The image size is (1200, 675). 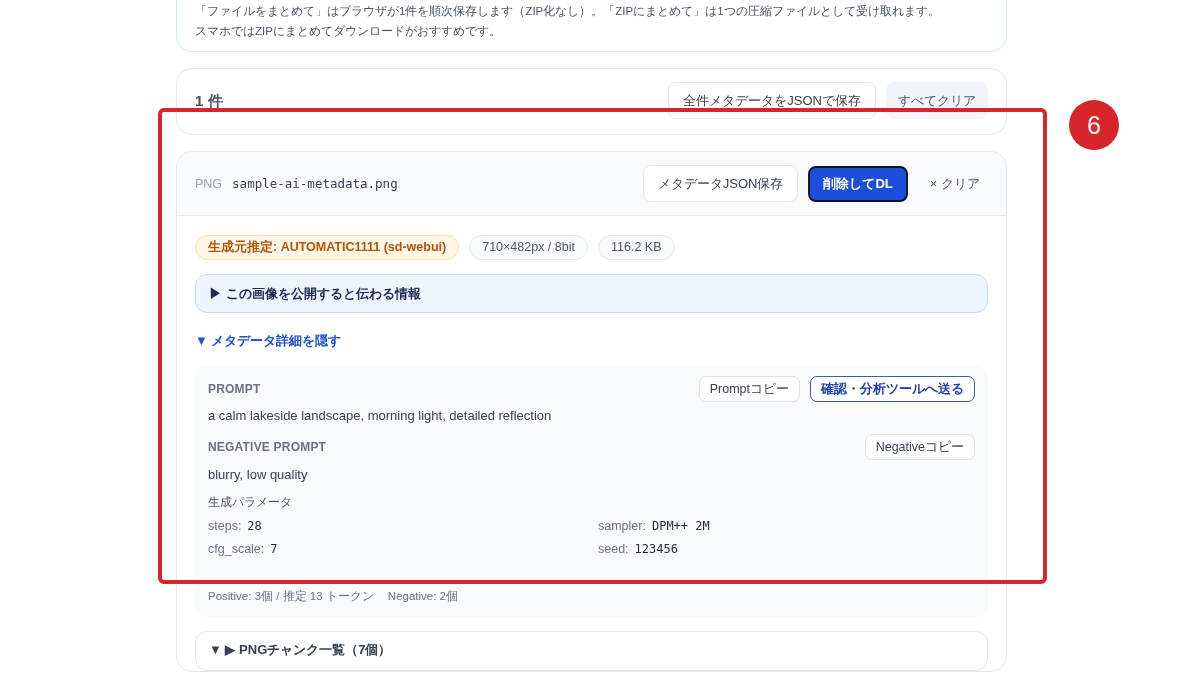 I want to click on param-value: 123456, so click(x=656, y=548).